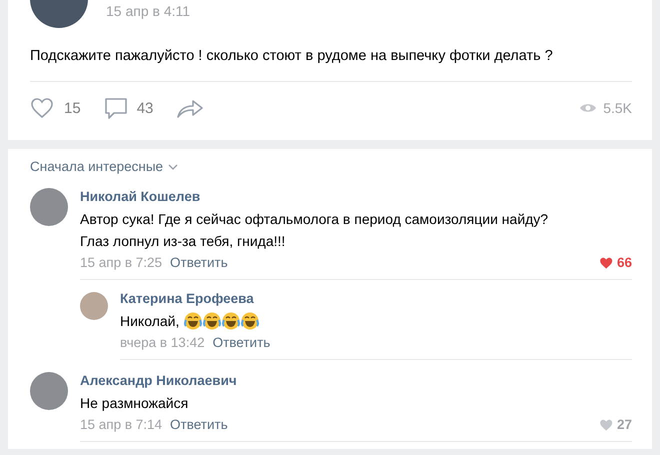 Image resolution: width=660 pixels, height=455 pixels. What do you see at coordinates (331, 65) in the screenshot?
I see `post-text: Подскажите пажалуйсто ! сколько стоют в рудоме на выпечку фотки делать ?` at bounding box center [331, 65].